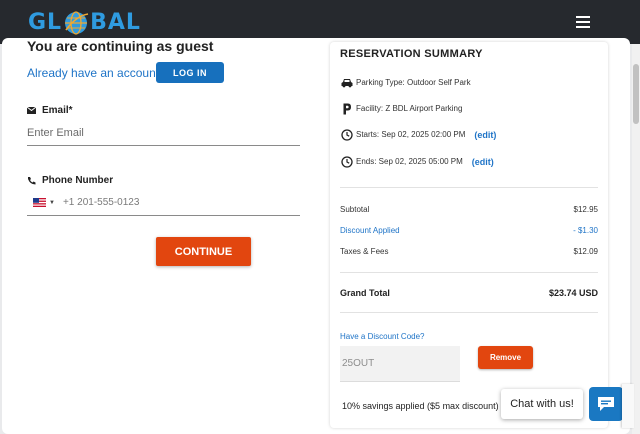 Image resolution: width=640 pixels, height=434 pixels. Describe the element at coordinates (32, 181) in the screenshot. I see `phone-icon` at that location.